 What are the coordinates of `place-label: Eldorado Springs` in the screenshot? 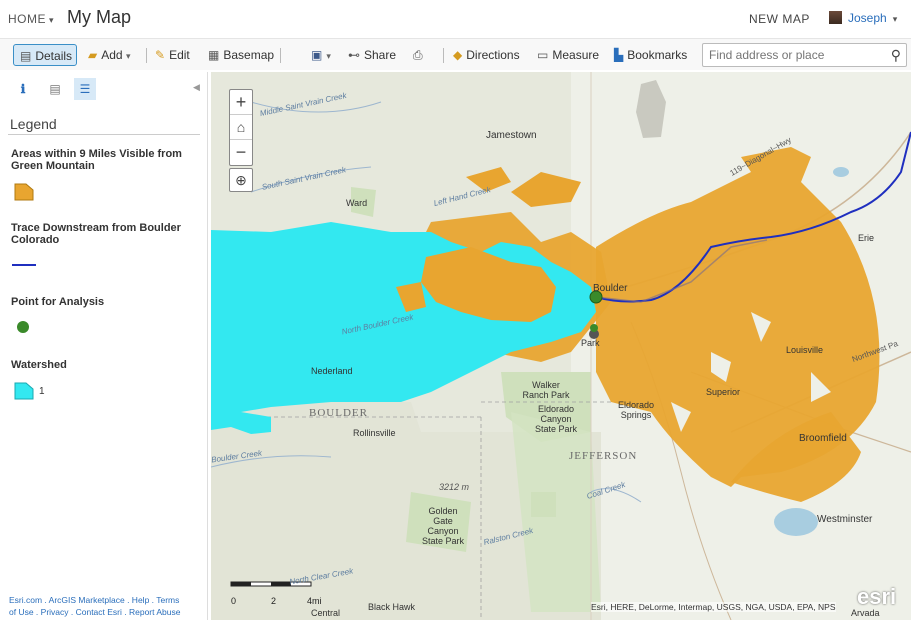 It's located at (636, 410).